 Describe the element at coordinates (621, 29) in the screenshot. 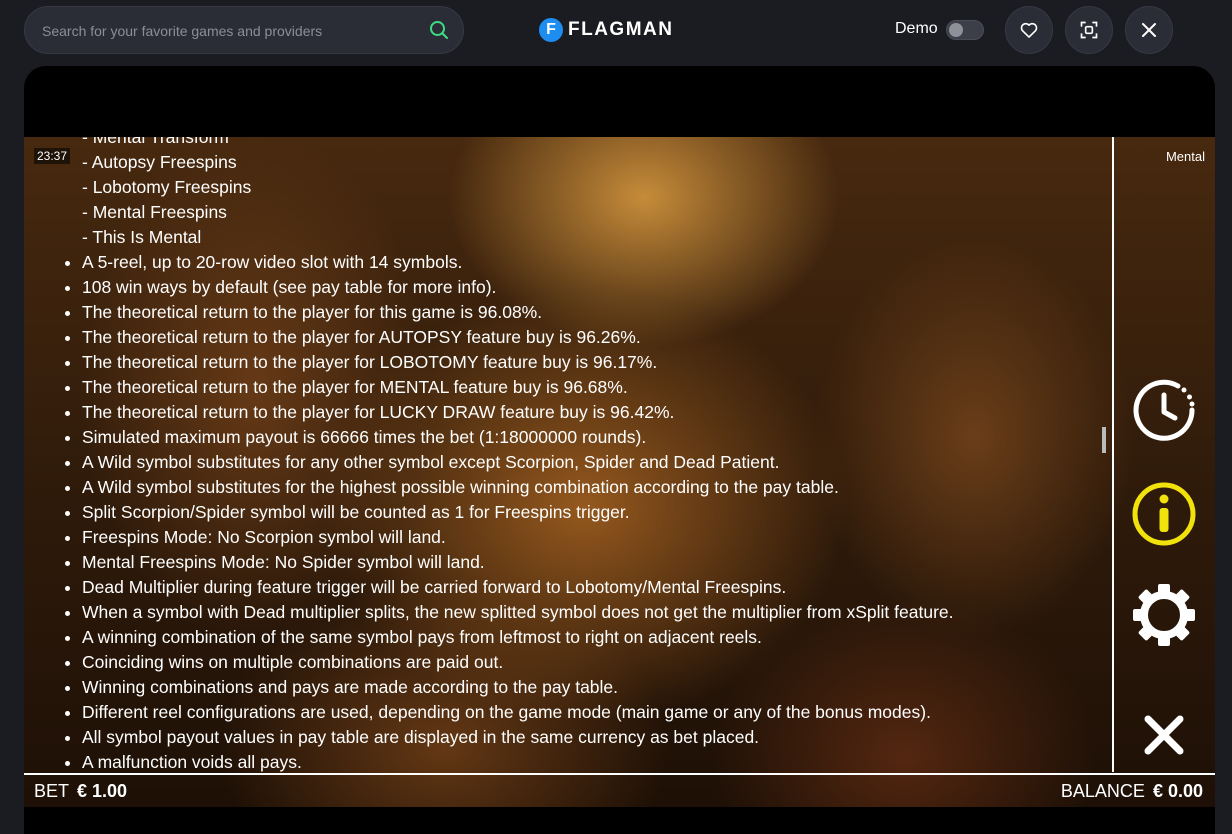

I see `logo-text: FLAGMAN` at that location.